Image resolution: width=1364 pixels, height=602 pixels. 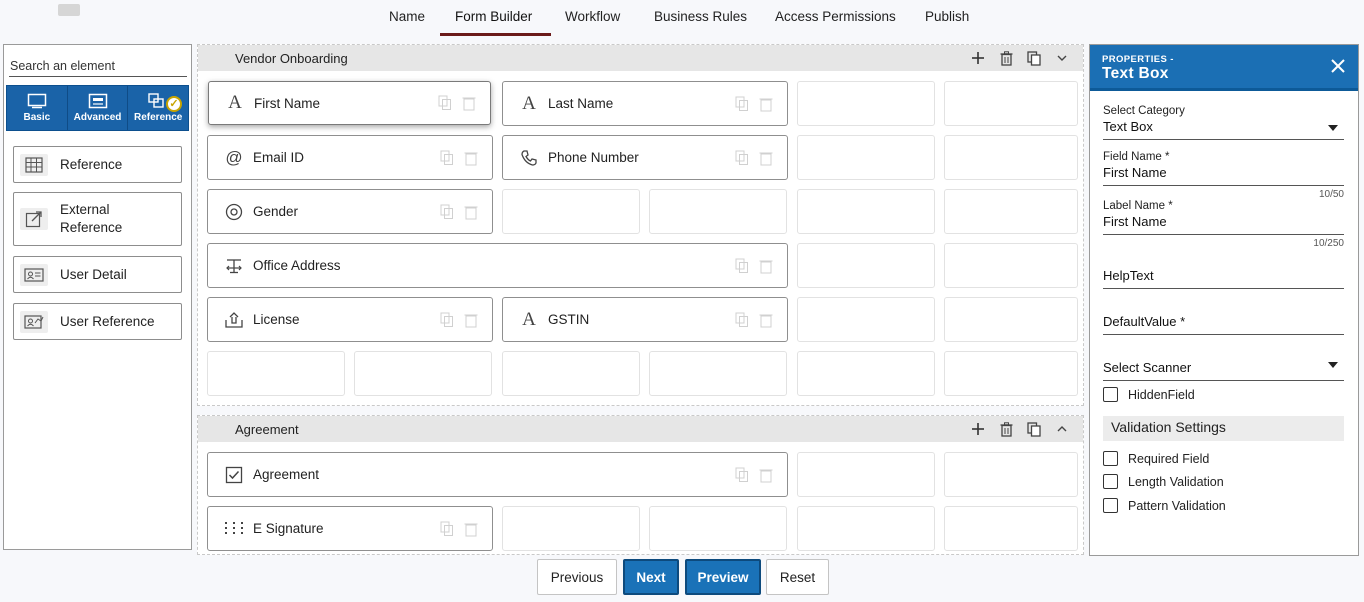 What do you see at coordinates (497, 265) in the screenshot?
I see `field-office-address: Office Address` at bounding box center [497, 265].